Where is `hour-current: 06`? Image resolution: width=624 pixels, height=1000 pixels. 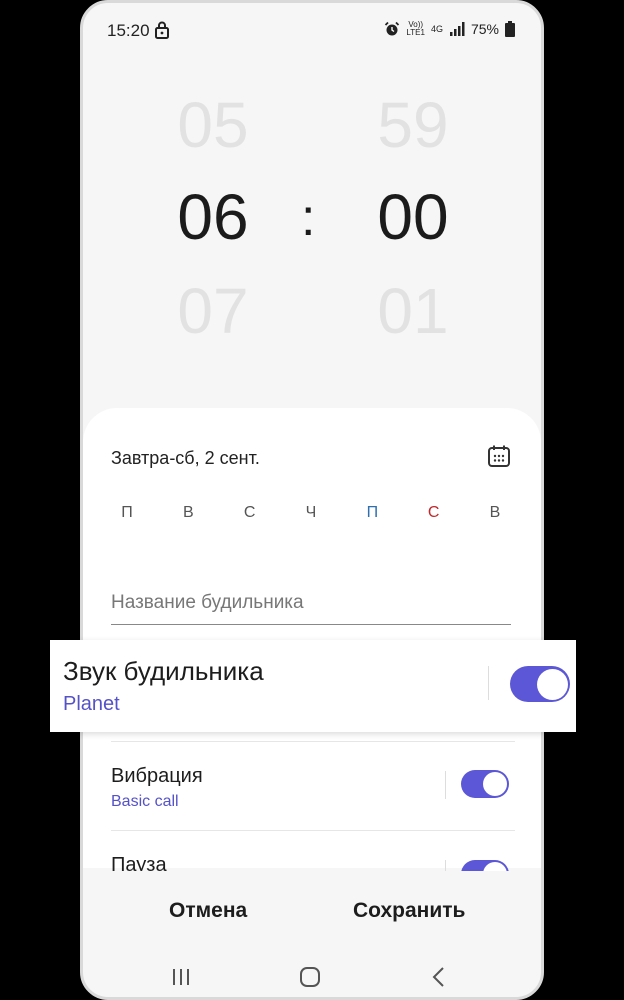 hour-current: 06 is located at coordinates (213, 217).